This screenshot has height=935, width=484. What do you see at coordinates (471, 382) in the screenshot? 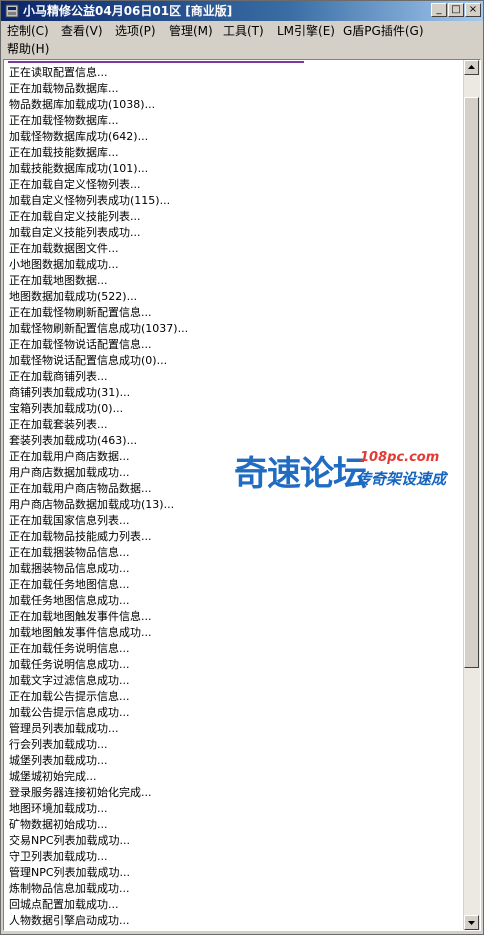
I see `scroll-thumb` at bounding box center [471, 382].